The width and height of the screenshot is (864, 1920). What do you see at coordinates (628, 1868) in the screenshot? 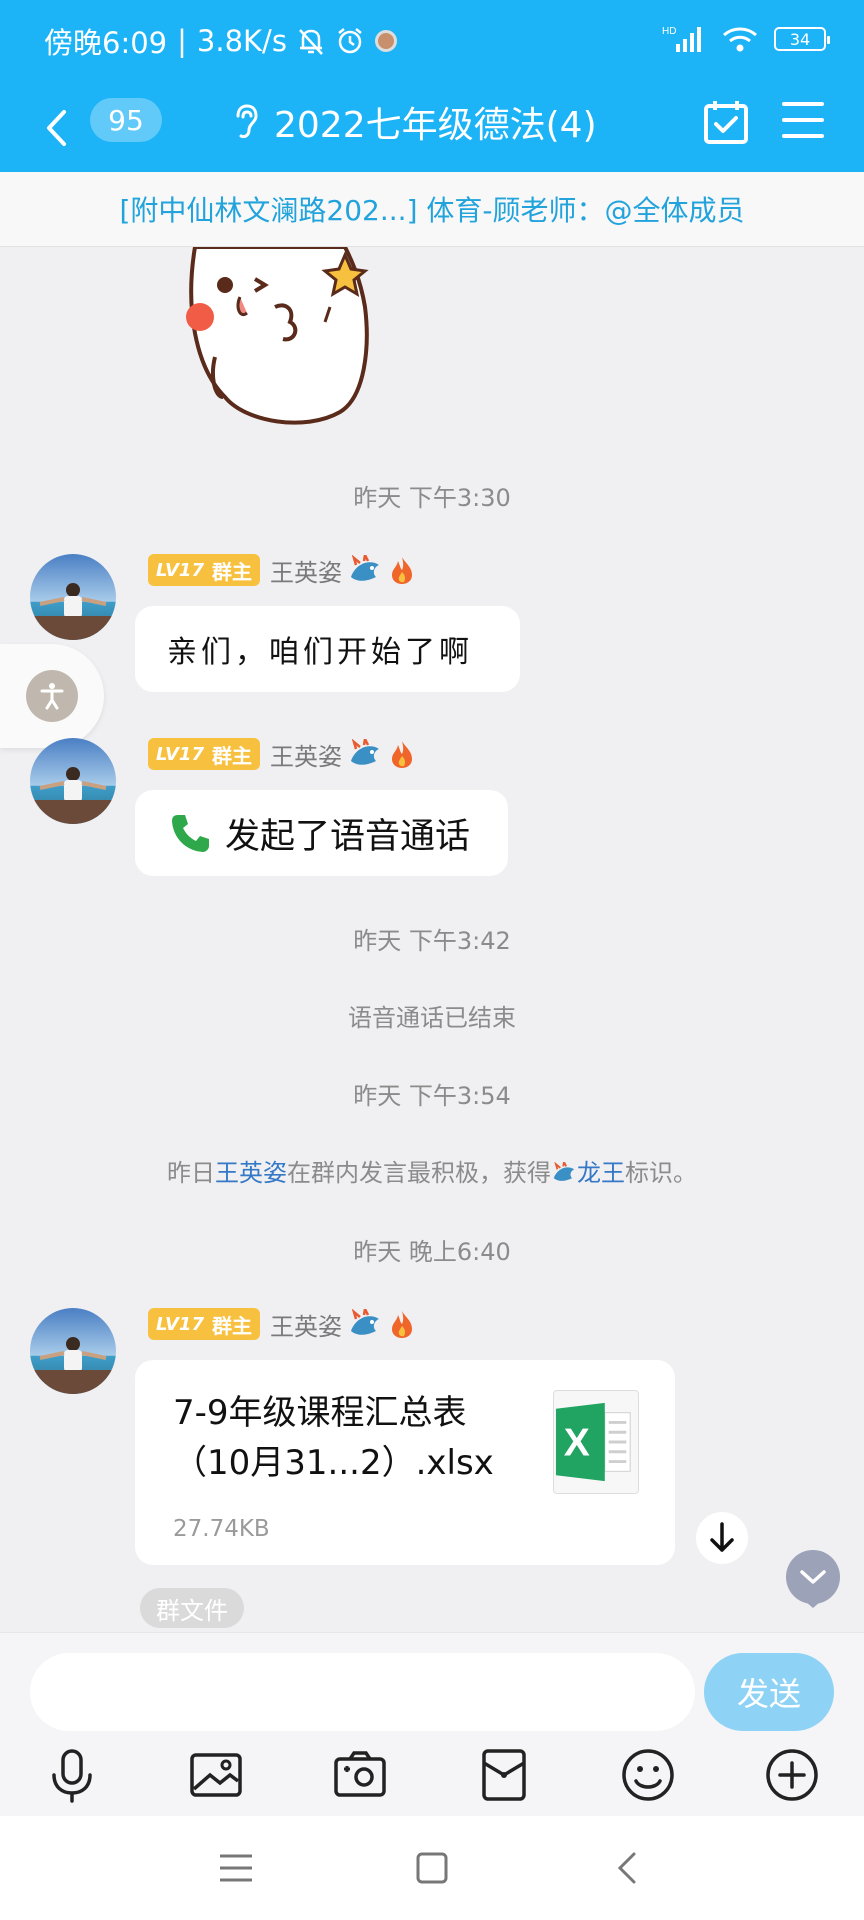
I see `system-back-icon` at bounding box center [628, 1868].